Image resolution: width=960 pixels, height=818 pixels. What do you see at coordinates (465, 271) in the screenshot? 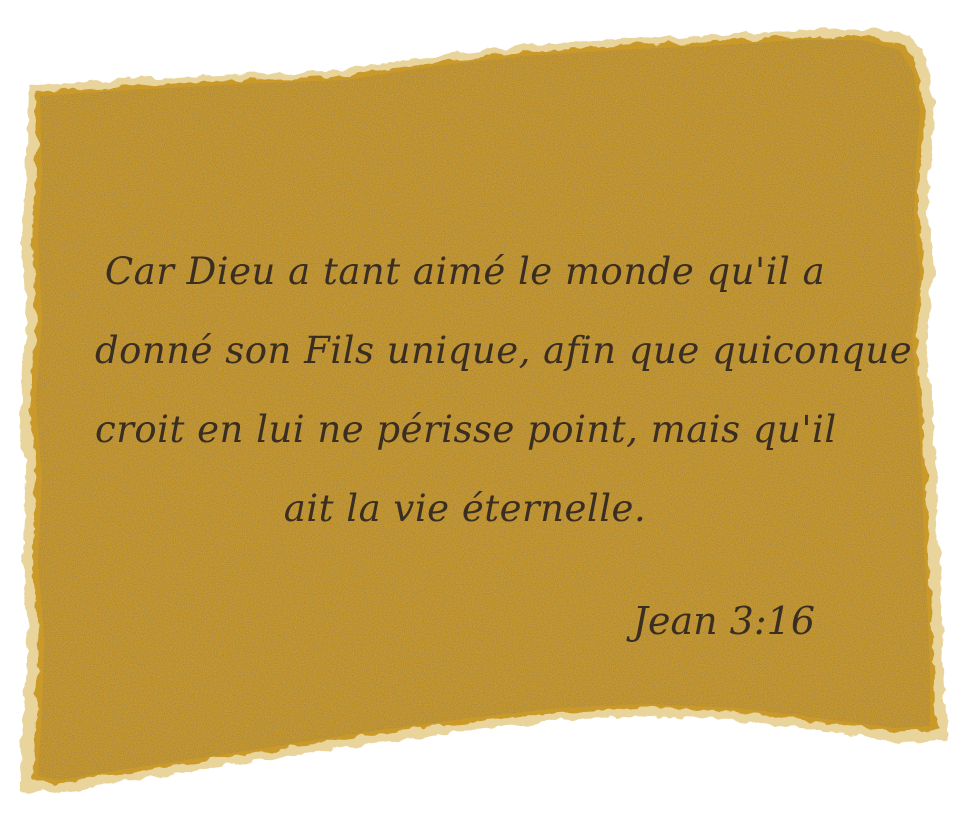
I see `verse-line-1: Car Dieu a tant aimé le monde qu'il a` at bounding box center [465, 271].